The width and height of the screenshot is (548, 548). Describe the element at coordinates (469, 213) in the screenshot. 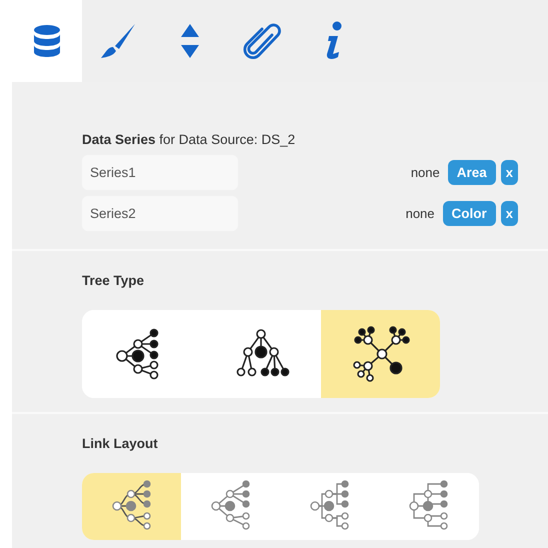

I see `role-button: Color` at that location.